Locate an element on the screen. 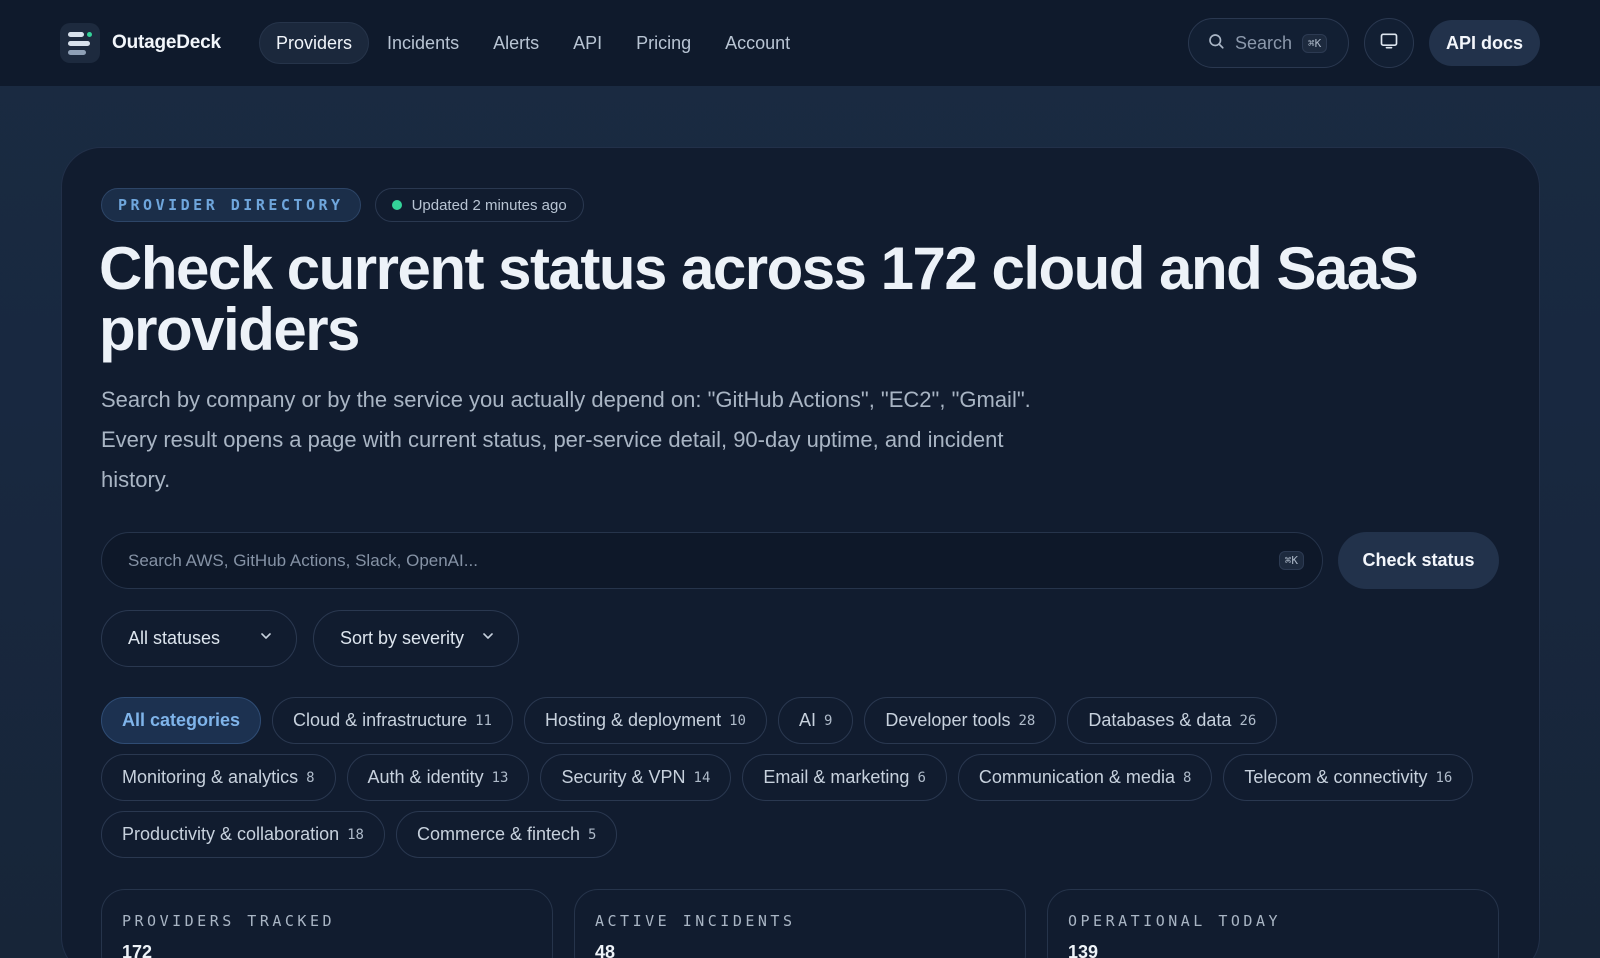 The height and width of the screenshot is (958, 1600). sort-select: Sort by severity is located at coordinates (416, 638).